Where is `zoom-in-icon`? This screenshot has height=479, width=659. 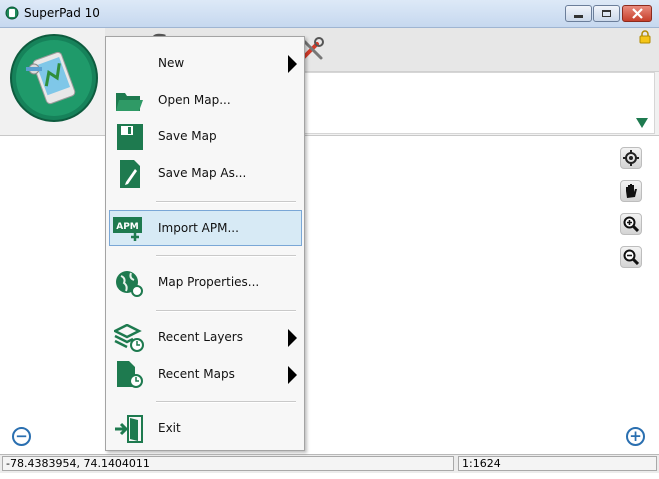
zoom-in-icon is located at coordinates (631, 224).